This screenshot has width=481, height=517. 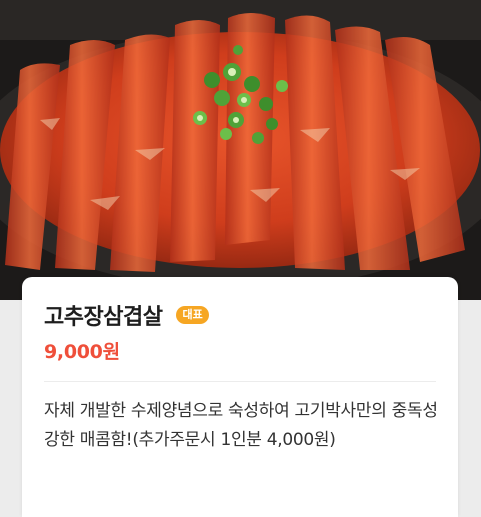 I want to click on menu-title: 고추장삼겹살, so click(x=103, y=317).